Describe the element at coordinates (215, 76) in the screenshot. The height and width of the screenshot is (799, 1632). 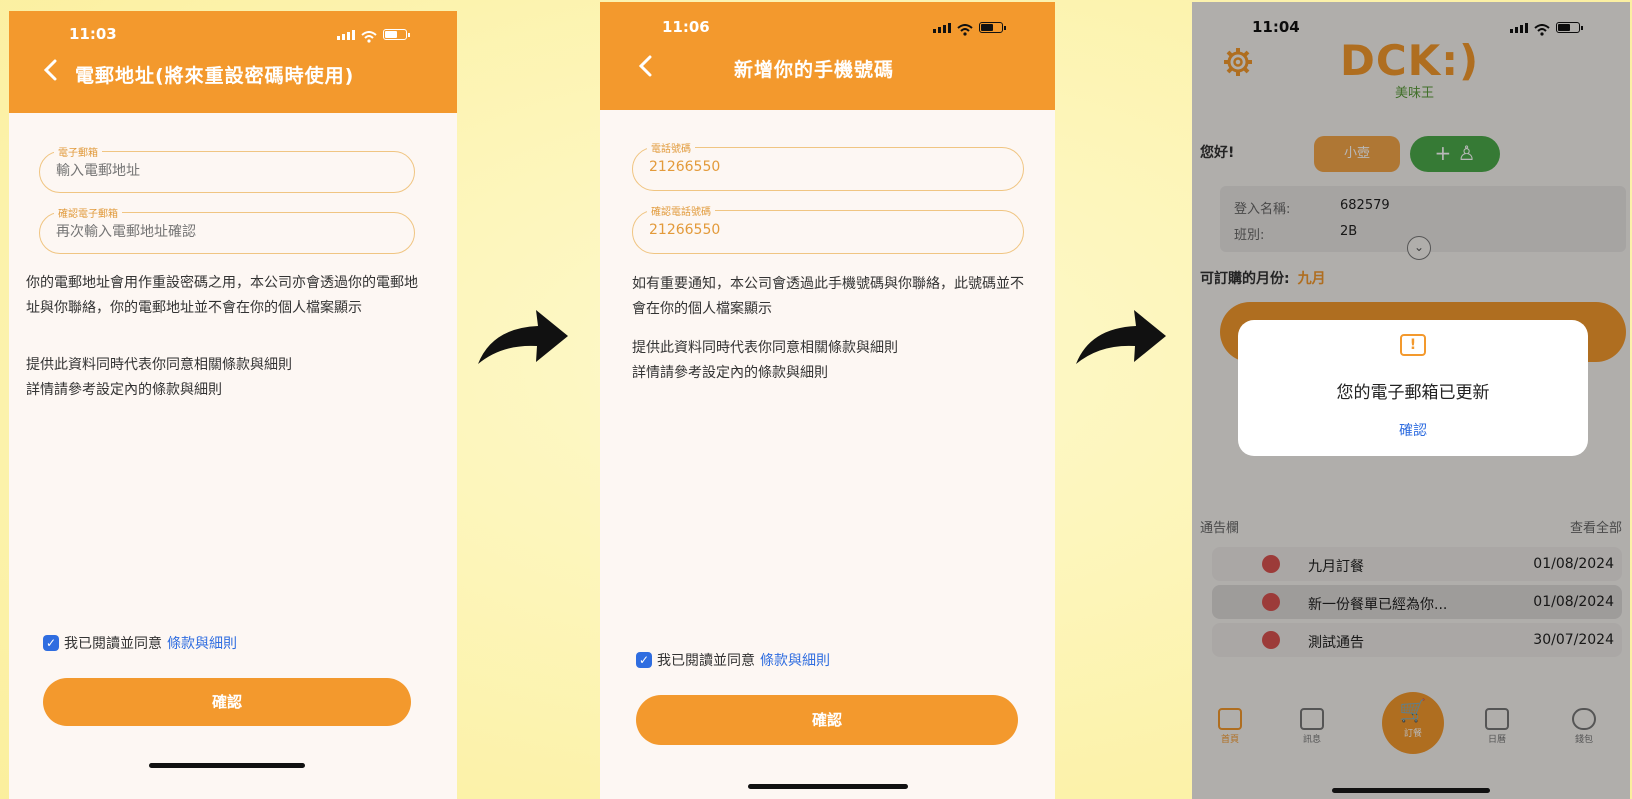
I see `page-title: 電郵地址(將來重設密碼時使用)` at that location.